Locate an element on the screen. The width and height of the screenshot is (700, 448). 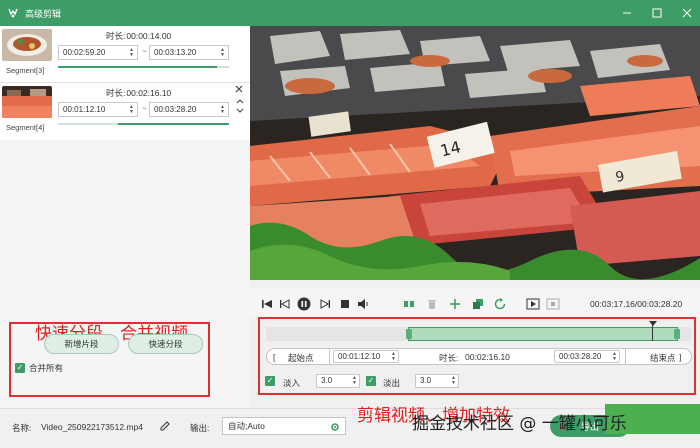
segment-start-input: 00:01:12.10 ▲ ▼ is located at coordinates (98, 109).